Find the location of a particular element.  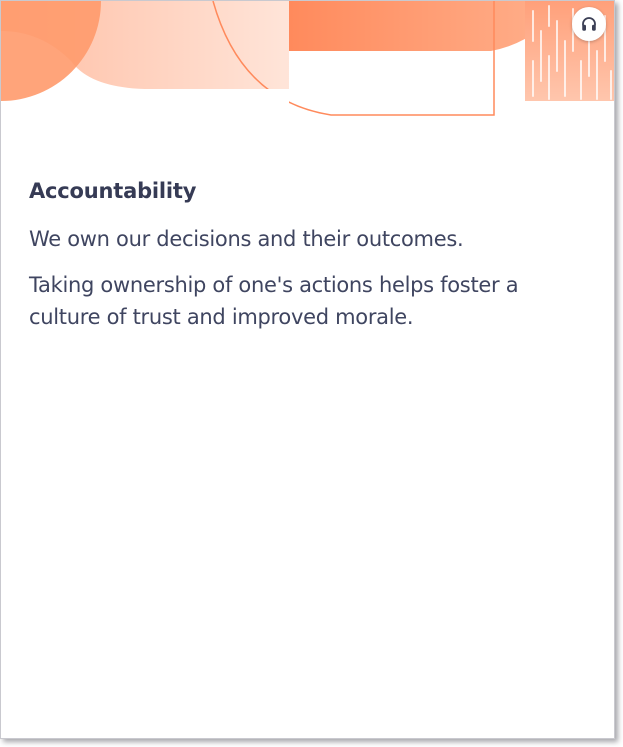

card-paragraph: We own our decisions and their outcomes. is located at coordinates (246, 239).